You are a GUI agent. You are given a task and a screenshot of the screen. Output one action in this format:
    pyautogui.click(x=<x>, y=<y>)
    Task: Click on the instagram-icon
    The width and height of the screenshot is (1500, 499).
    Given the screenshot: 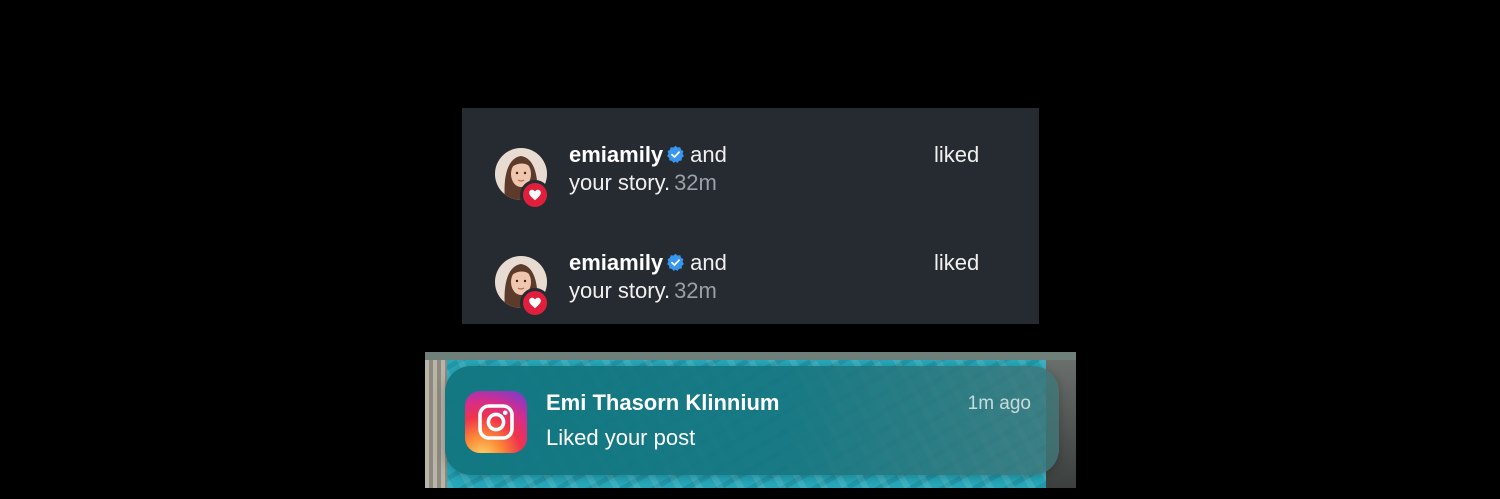 What is the action you would take?
    pyautogui.click(x=496, y=422)
    